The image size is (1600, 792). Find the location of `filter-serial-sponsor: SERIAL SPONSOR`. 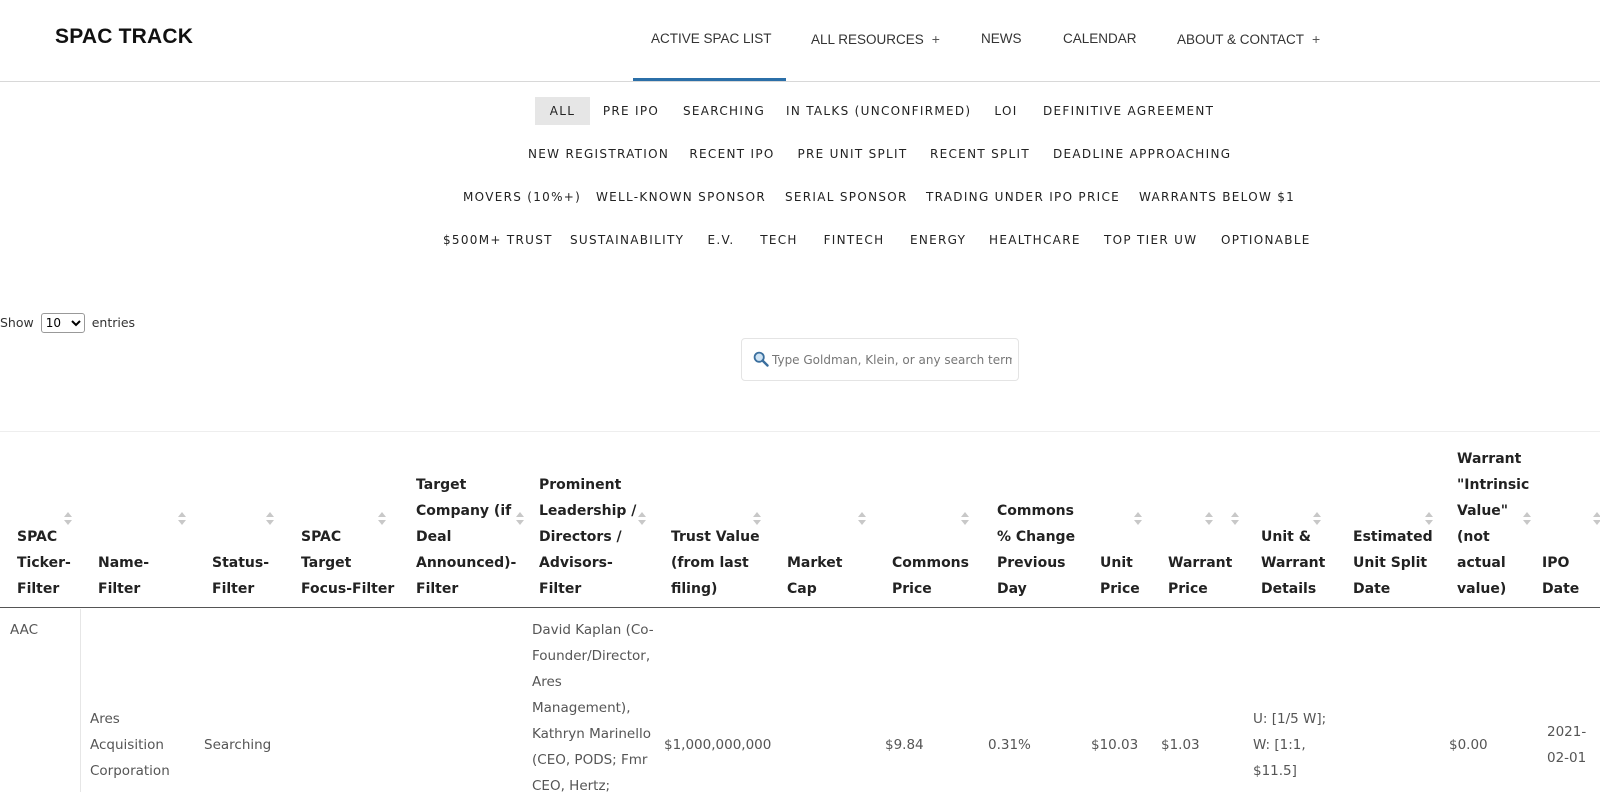

filter-serial-sponsor: SERIAL SPONSOR is located at coordinates (845, 197).